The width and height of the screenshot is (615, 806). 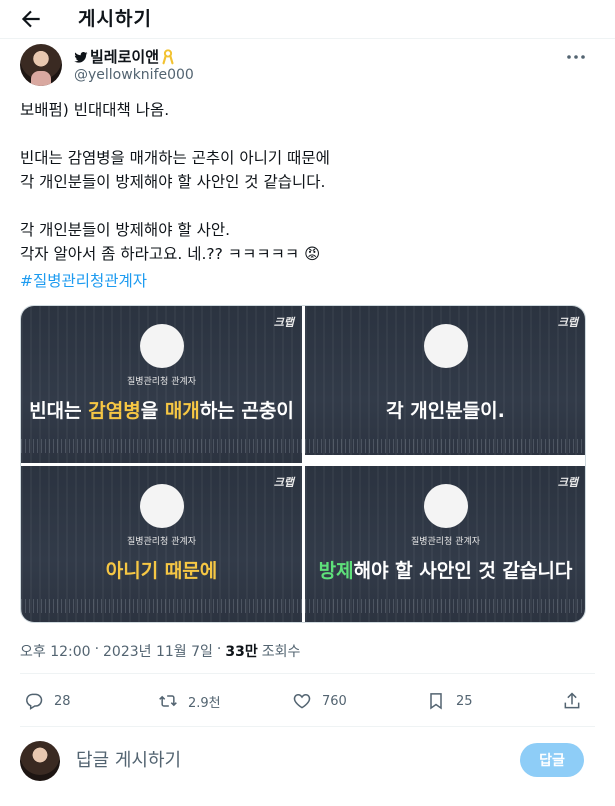 What do you see at coordinates (47, 701) in the screenshot?
I see `reply-action: 28` at bounding box center [47, 701].